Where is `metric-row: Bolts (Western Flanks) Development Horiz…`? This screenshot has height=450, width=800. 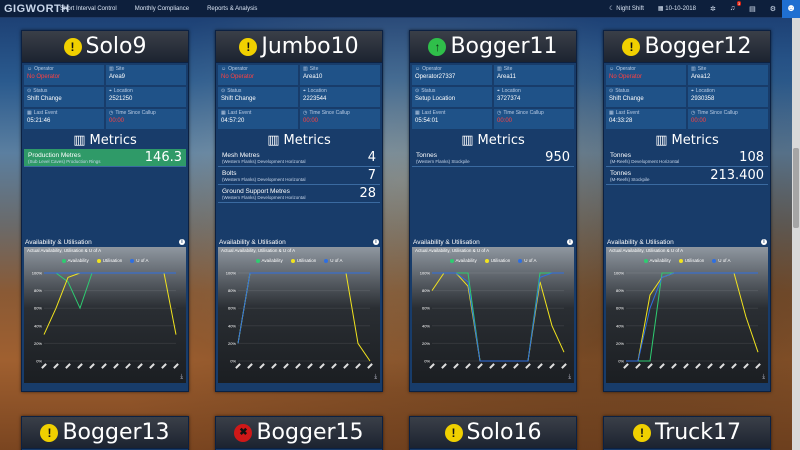 metric-row: Bolts (Western Flanks) Development Horiz… is located at coordinates (299, 176).